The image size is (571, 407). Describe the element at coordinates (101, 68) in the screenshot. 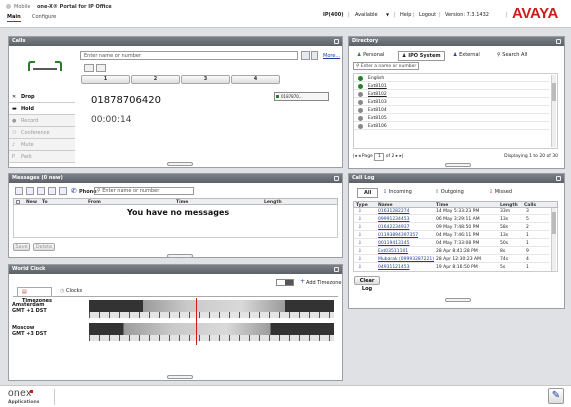

I see `transfer-icon` at that location.